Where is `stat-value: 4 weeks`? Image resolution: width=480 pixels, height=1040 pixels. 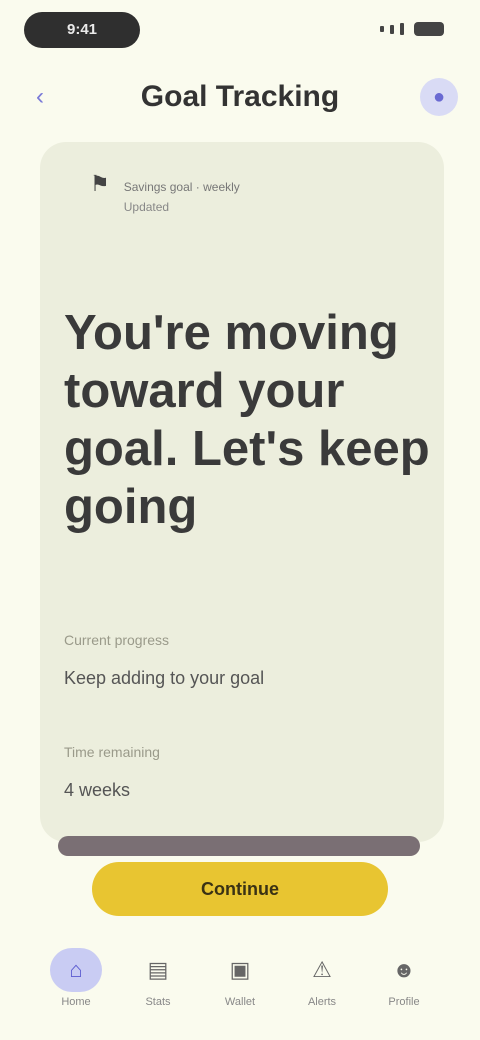 stat-value: 4 weeks is located at coordinates (97, 790).